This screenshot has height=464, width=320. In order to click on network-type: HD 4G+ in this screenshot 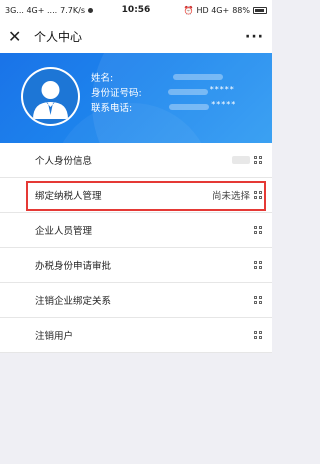, I will do `click(213, 10)`.